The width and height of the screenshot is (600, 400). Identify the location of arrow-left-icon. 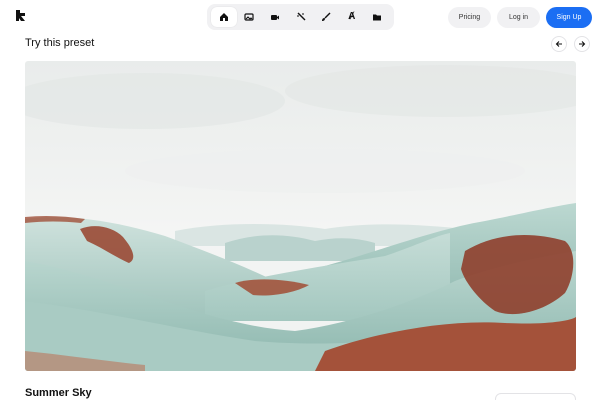
(558, 44).